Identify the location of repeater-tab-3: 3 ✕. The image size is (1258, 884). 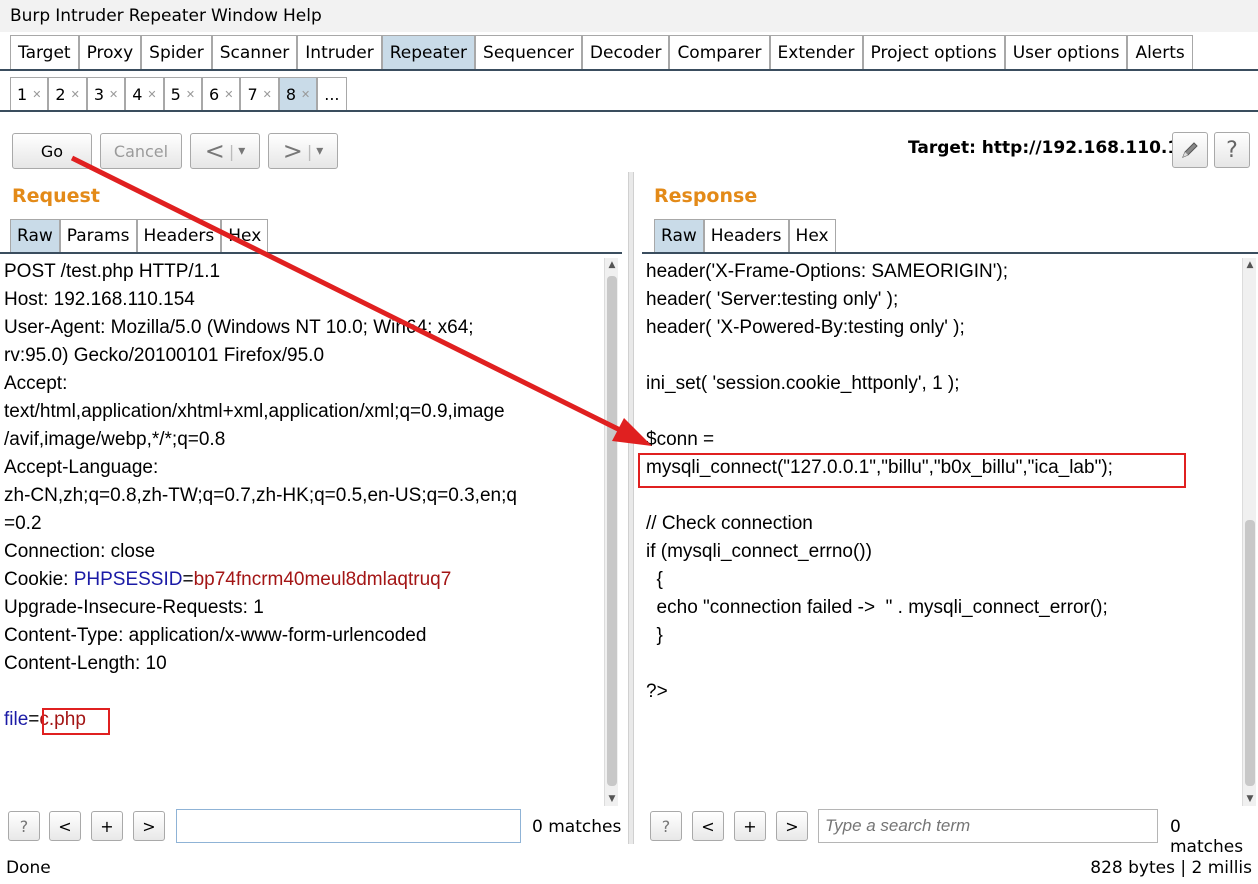
(106, 93).